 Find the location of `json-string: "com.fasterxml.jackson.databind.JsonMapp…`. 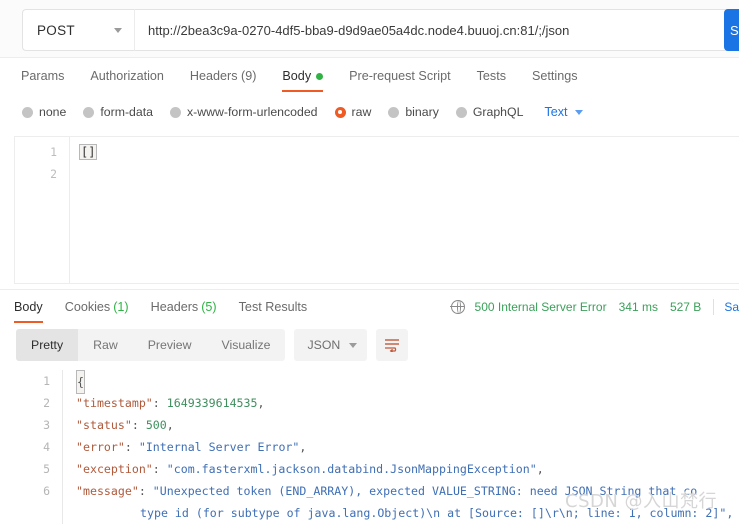

json-string: "com.fasterxml.jackson.databind.JsonMapp… is located at coordinates (351, 469).